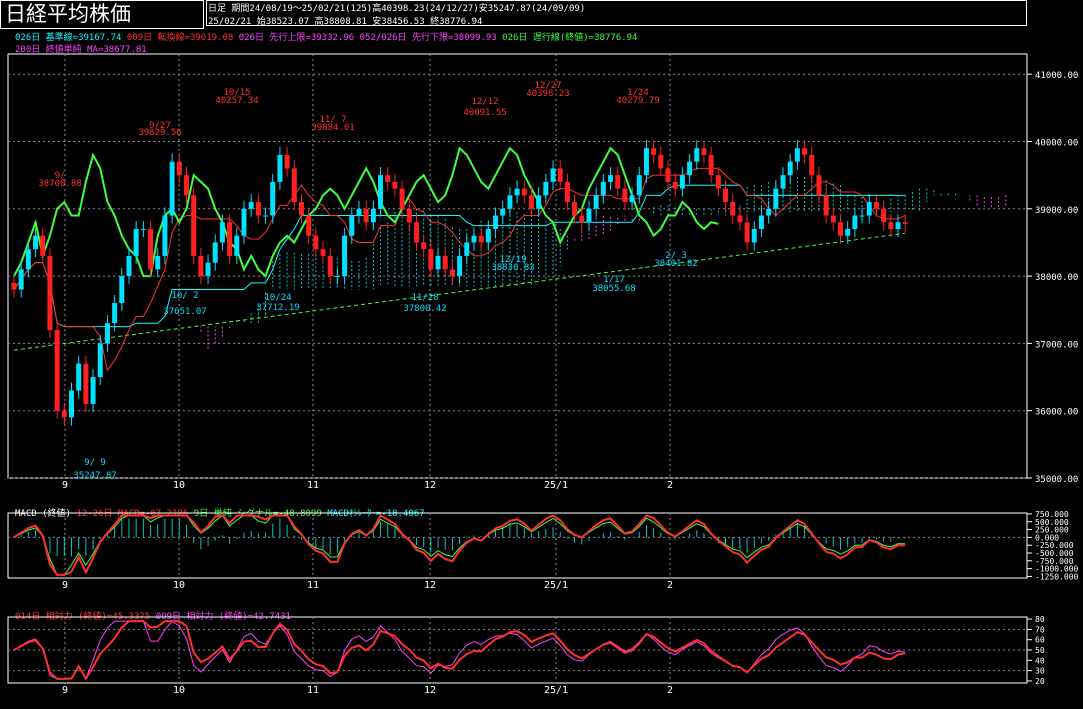 This screenshot has width=1083, height=709. I want to click on annotation-value: 37712.19, so click(277, 308).